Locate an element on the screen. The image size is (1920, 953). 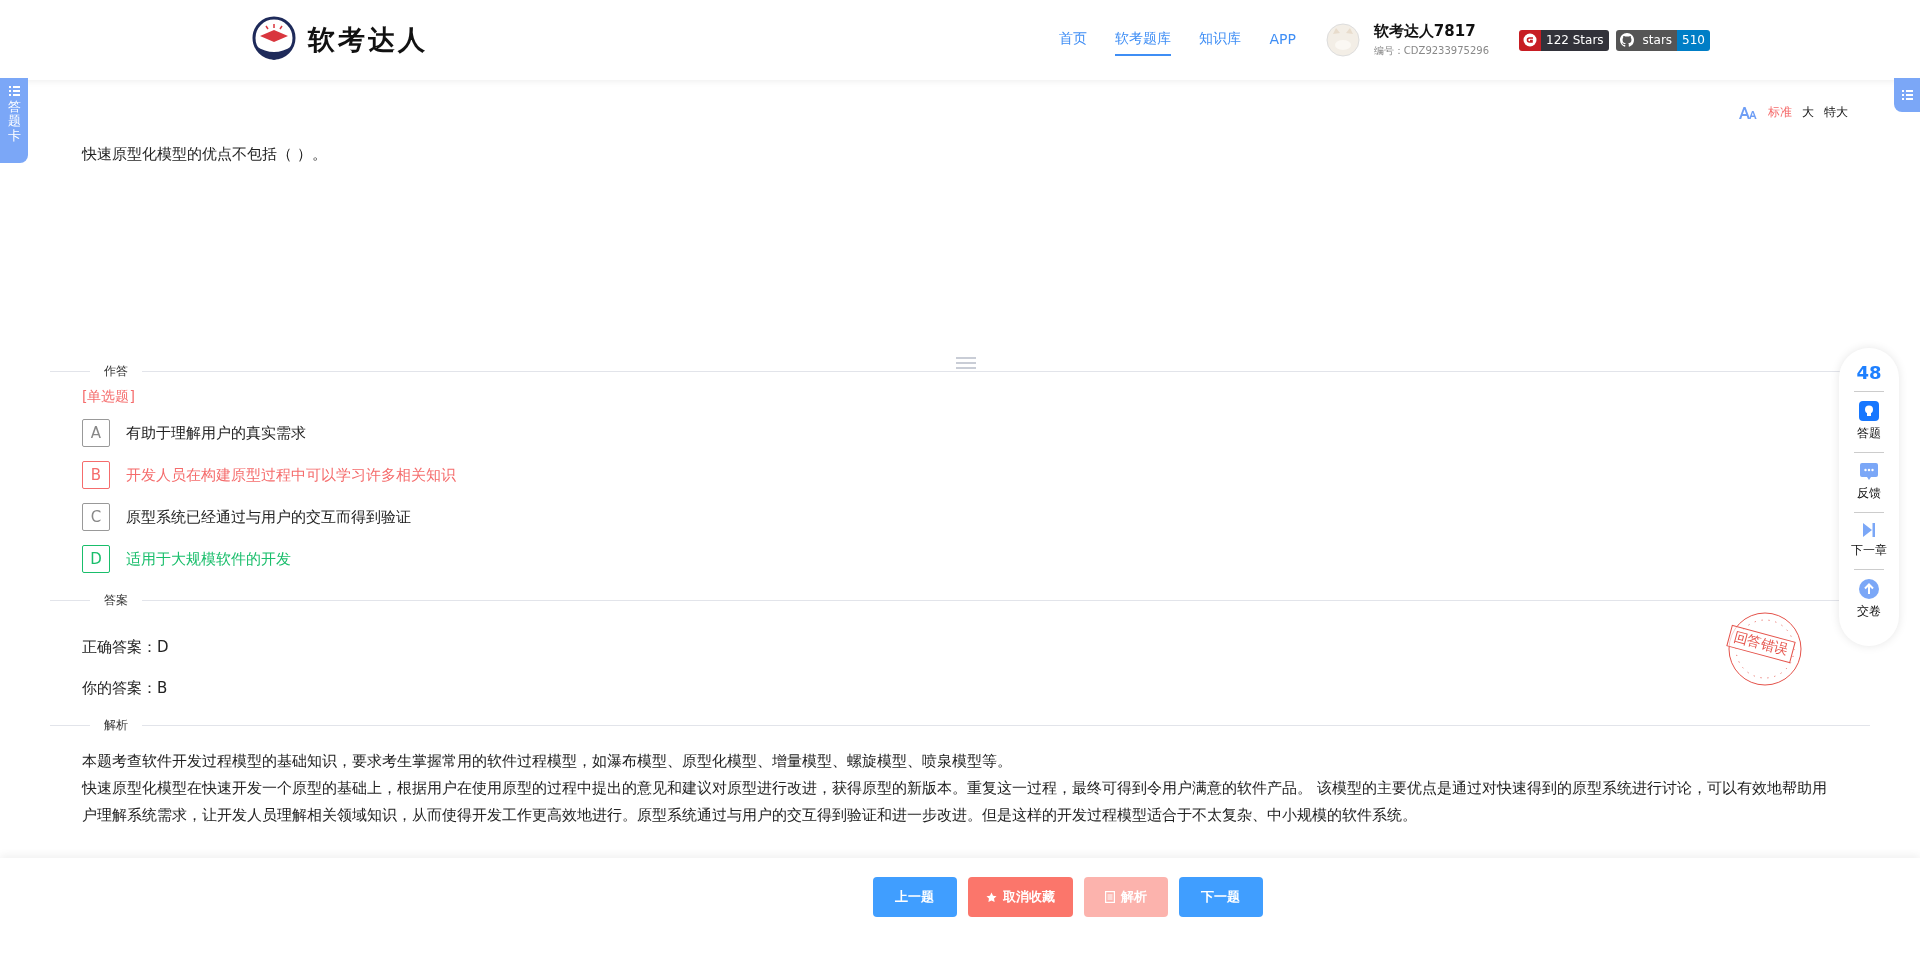
menu-tab is located at coordinates (1907, 95).